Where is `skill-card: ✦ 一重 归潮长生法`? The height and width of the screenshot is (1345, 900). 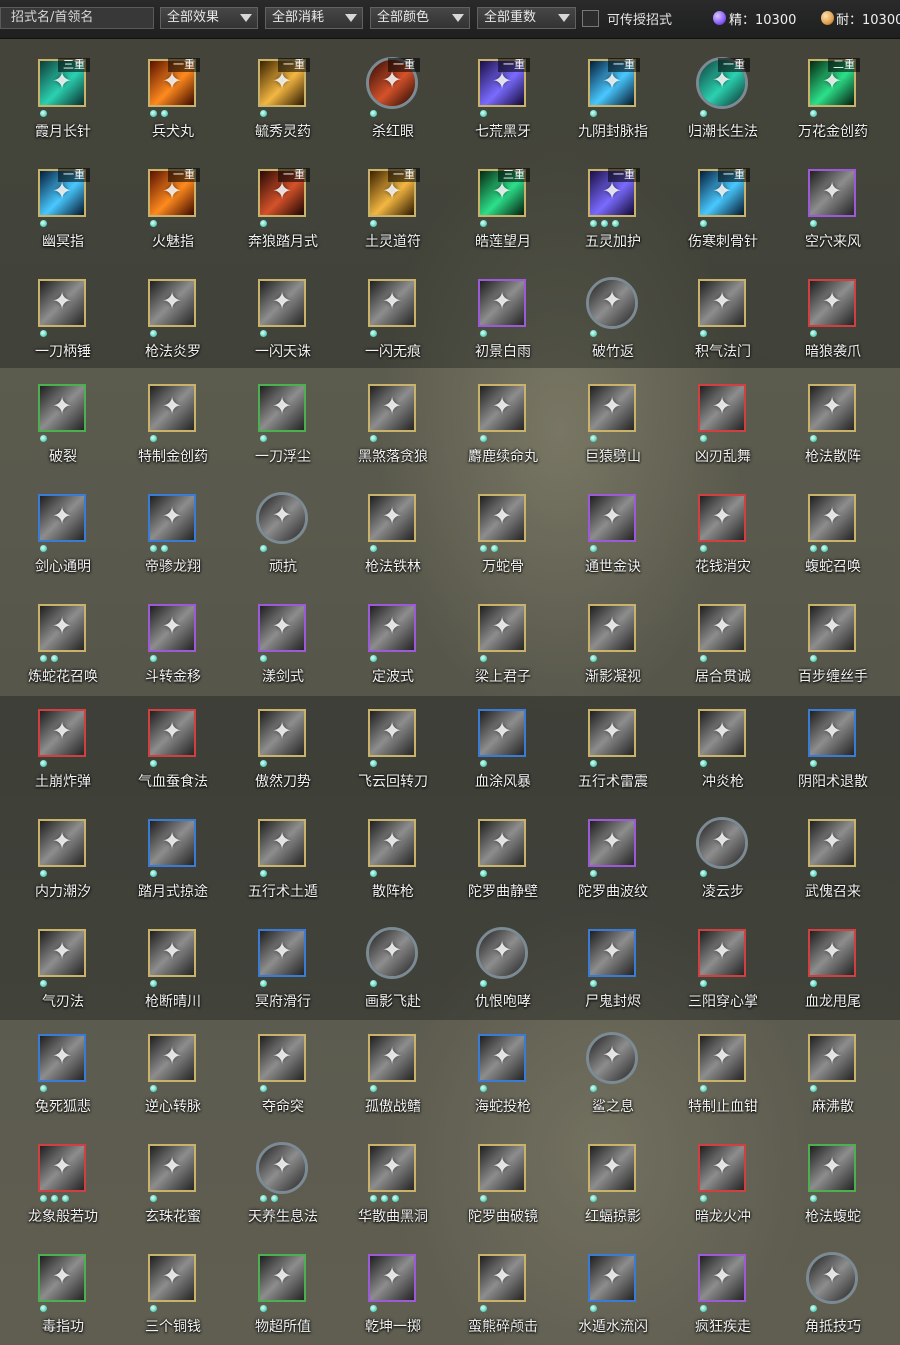 skill-card: ✦ 一重 归潮长生法 is located at coordinates (715, 70).